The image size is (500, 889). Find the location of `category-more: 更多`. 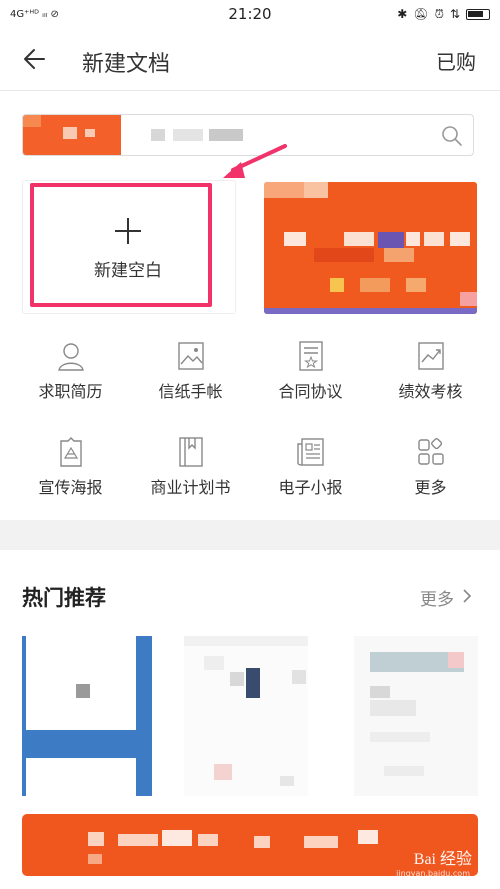

category-more: 更多 is located at coordinates (430, 472).